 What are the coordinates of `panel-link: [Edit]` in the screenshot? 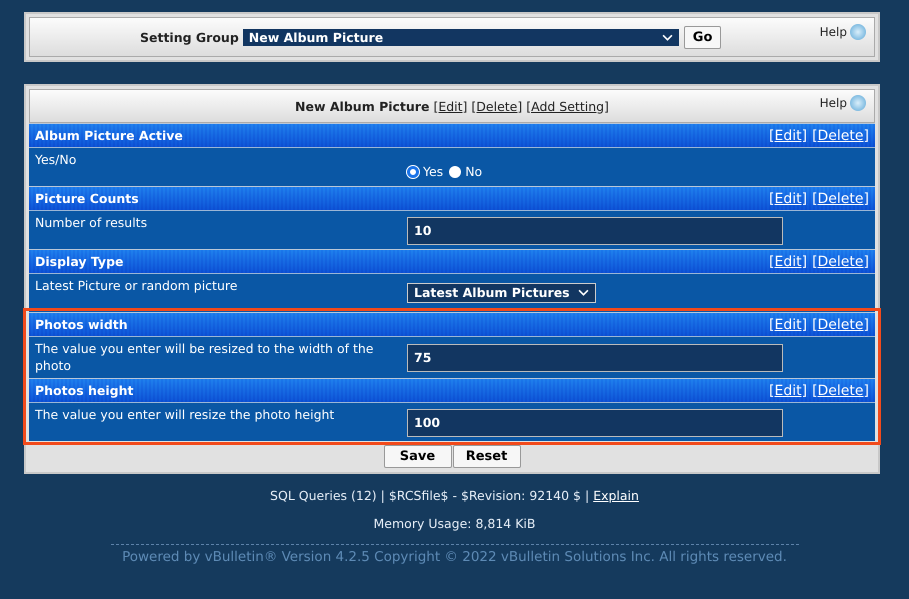 It's located at (450, 106).